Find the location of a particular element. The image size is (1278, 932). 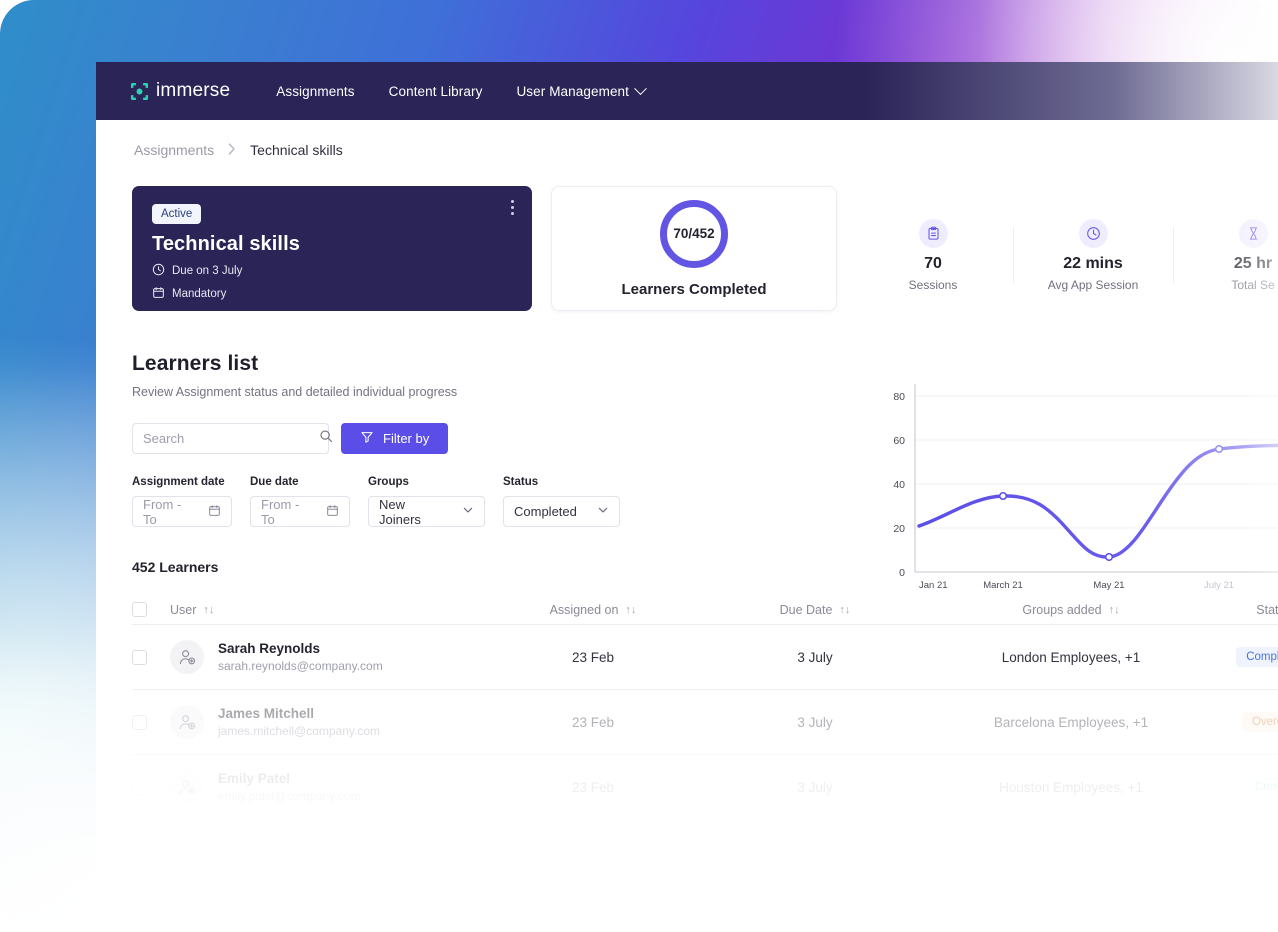

row-select-cell is located at coordinates (151, 787).